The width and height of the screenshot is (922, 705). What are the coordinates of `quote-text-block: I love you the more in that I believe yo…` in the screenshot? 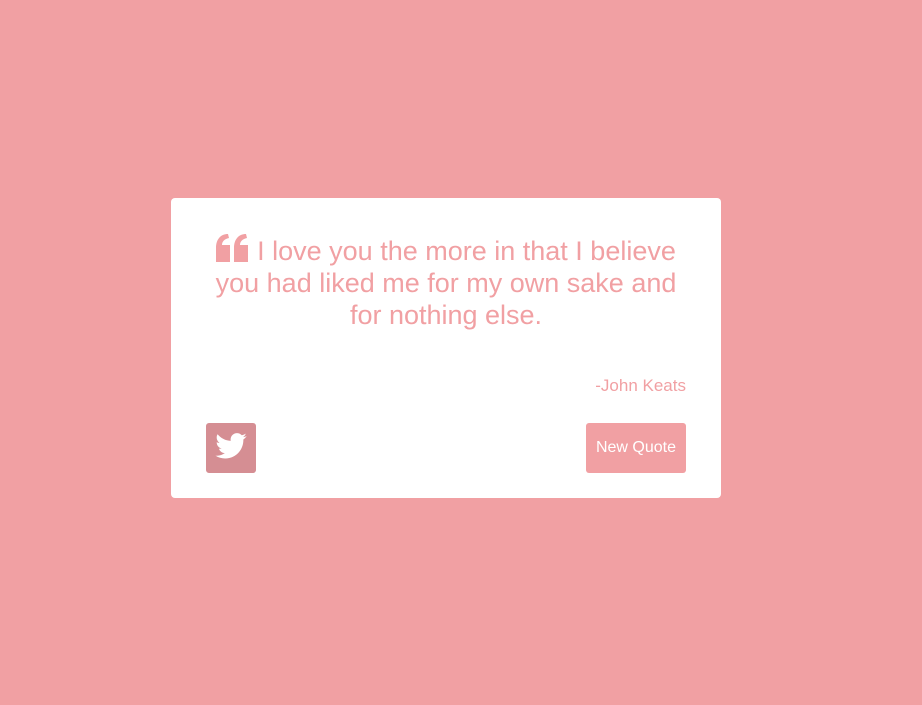 It's located at (446, 282).